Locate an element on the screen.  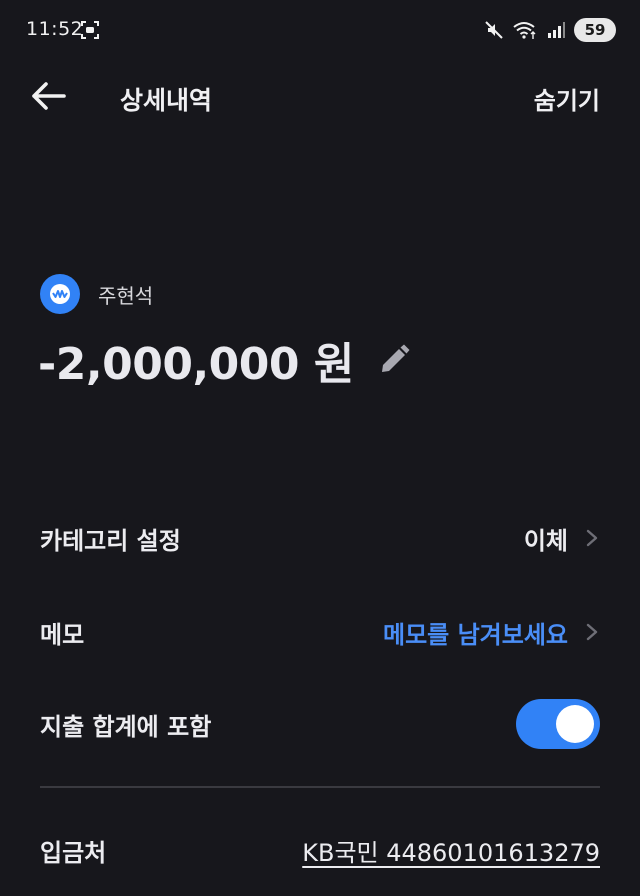
account-row: 주현석 is located at coordinates (96, 294).